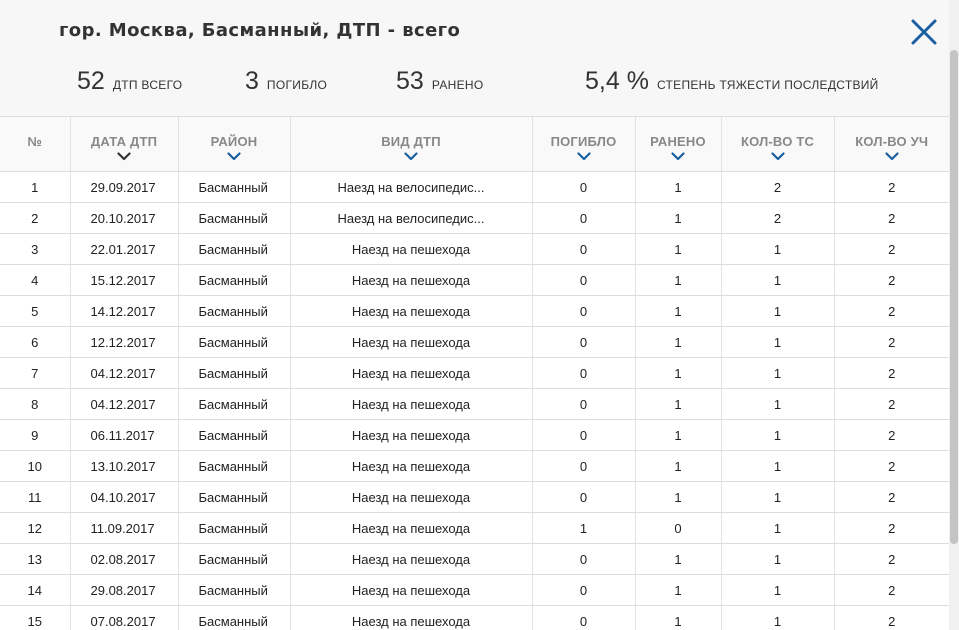 Image resolution: width=959 pixels, height=630 pixels. Describe the element at coordinates (297, 85) in the screenshot. I see `stat-label: ПОГИБЛО` at that location.